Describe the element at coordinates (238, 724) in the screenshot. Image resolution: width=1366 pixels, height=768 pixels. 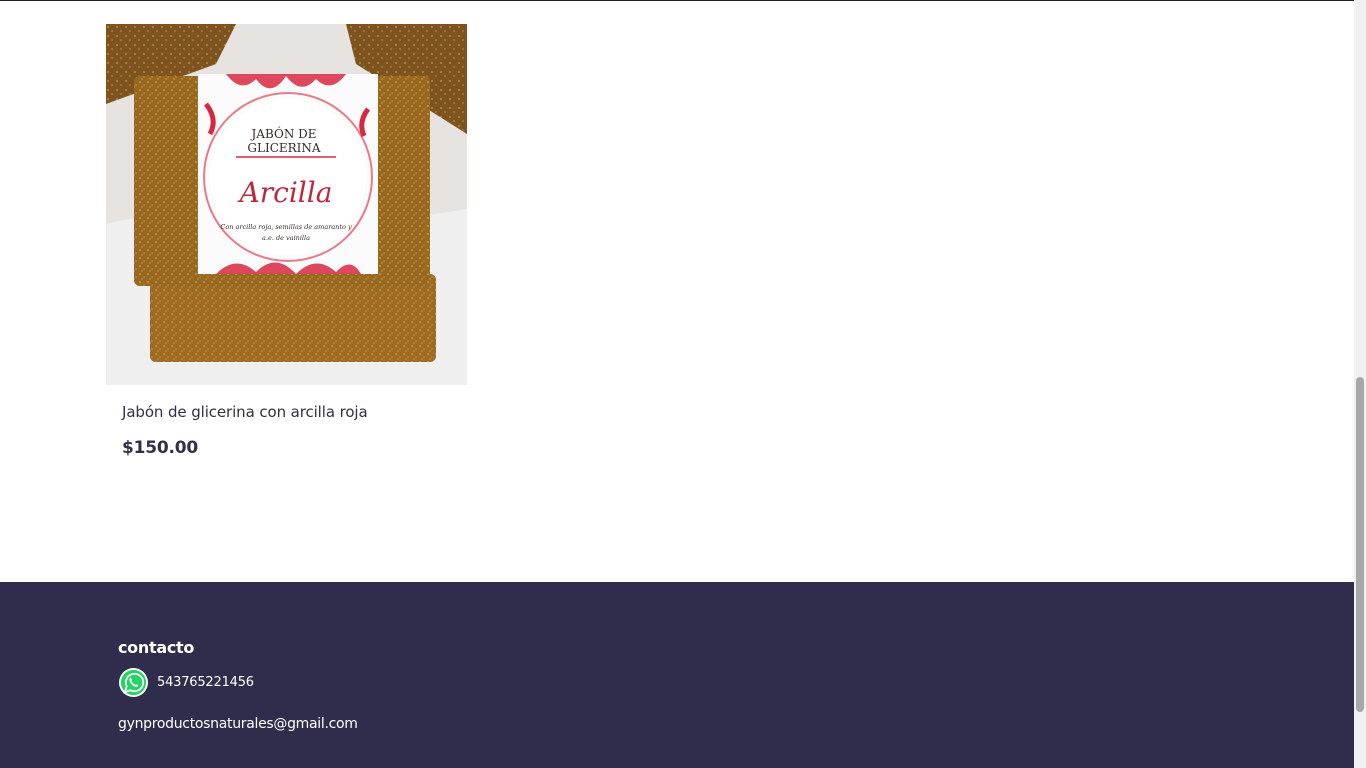
I see `email-address: gynproductosnaturales@gmail.com` at that location.